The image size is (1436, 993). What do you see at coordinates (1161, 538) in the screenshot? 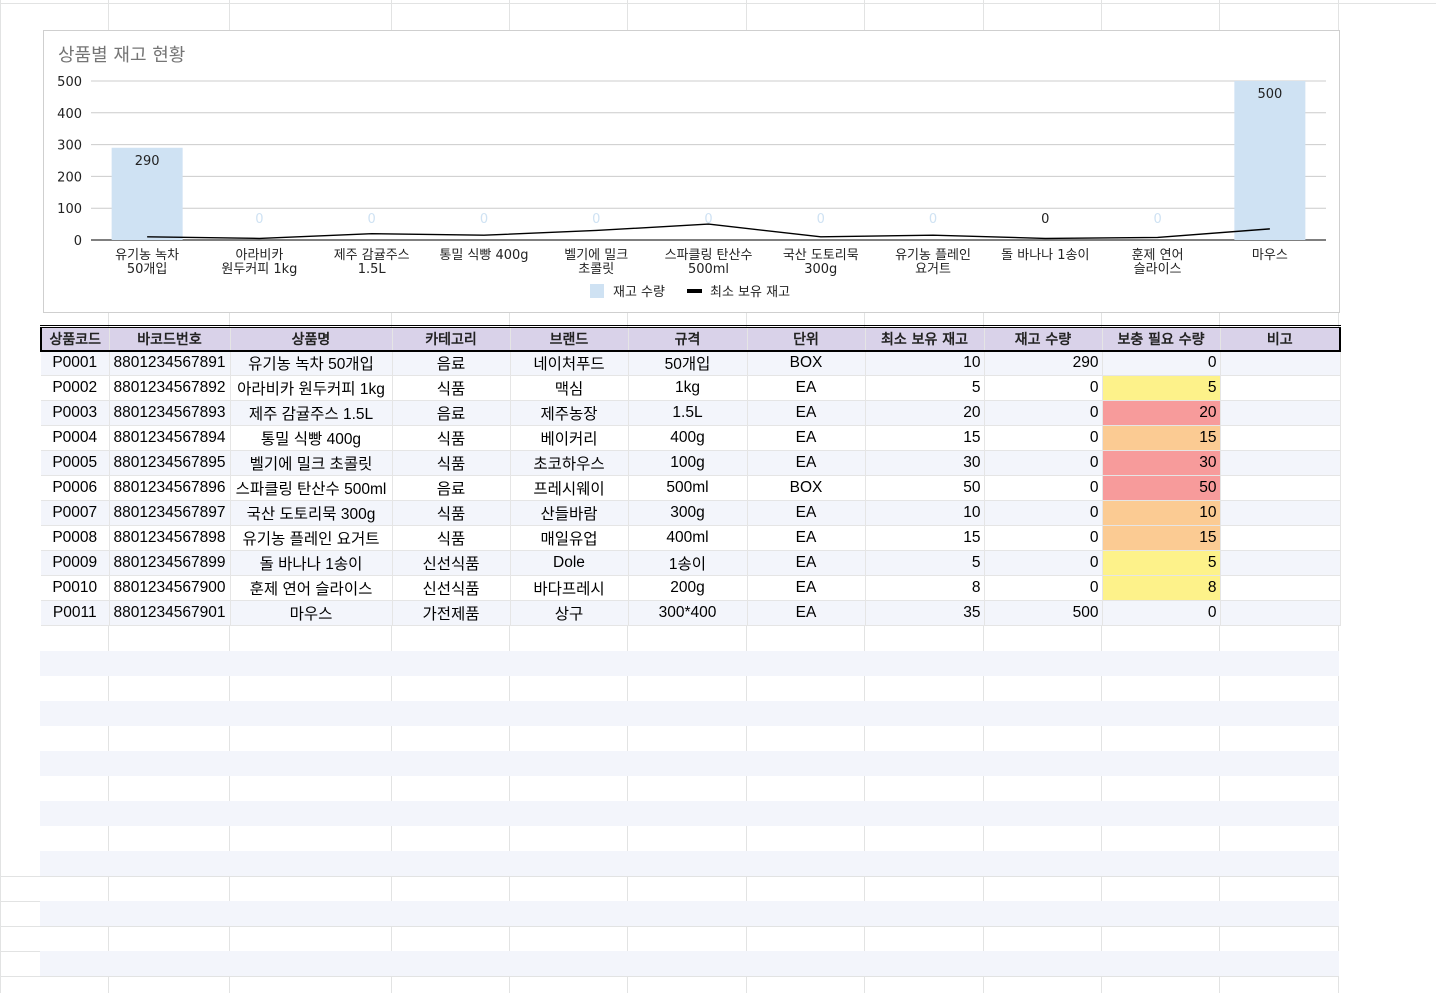
I see `cell-restock-need: 15` at bounding box center [1161, 538].